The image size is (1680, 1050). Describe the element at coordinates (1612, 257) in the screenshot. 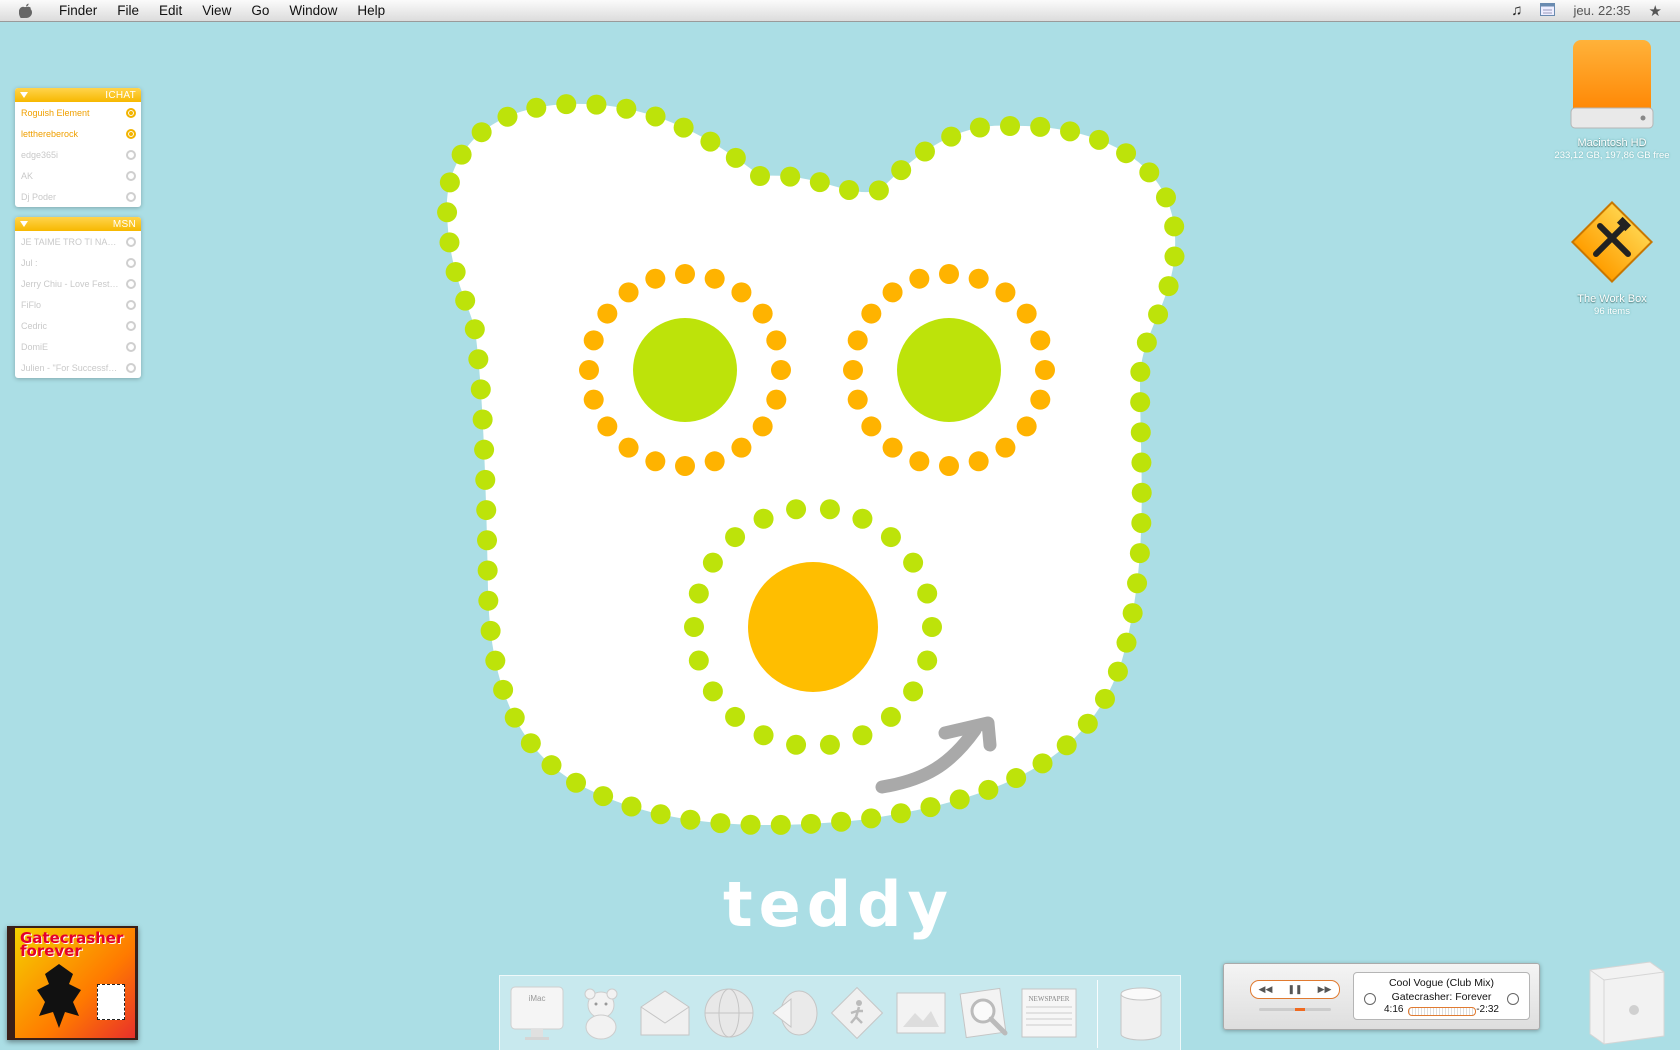

I see `work-box-icon: The Work Box 96 items` at that location.